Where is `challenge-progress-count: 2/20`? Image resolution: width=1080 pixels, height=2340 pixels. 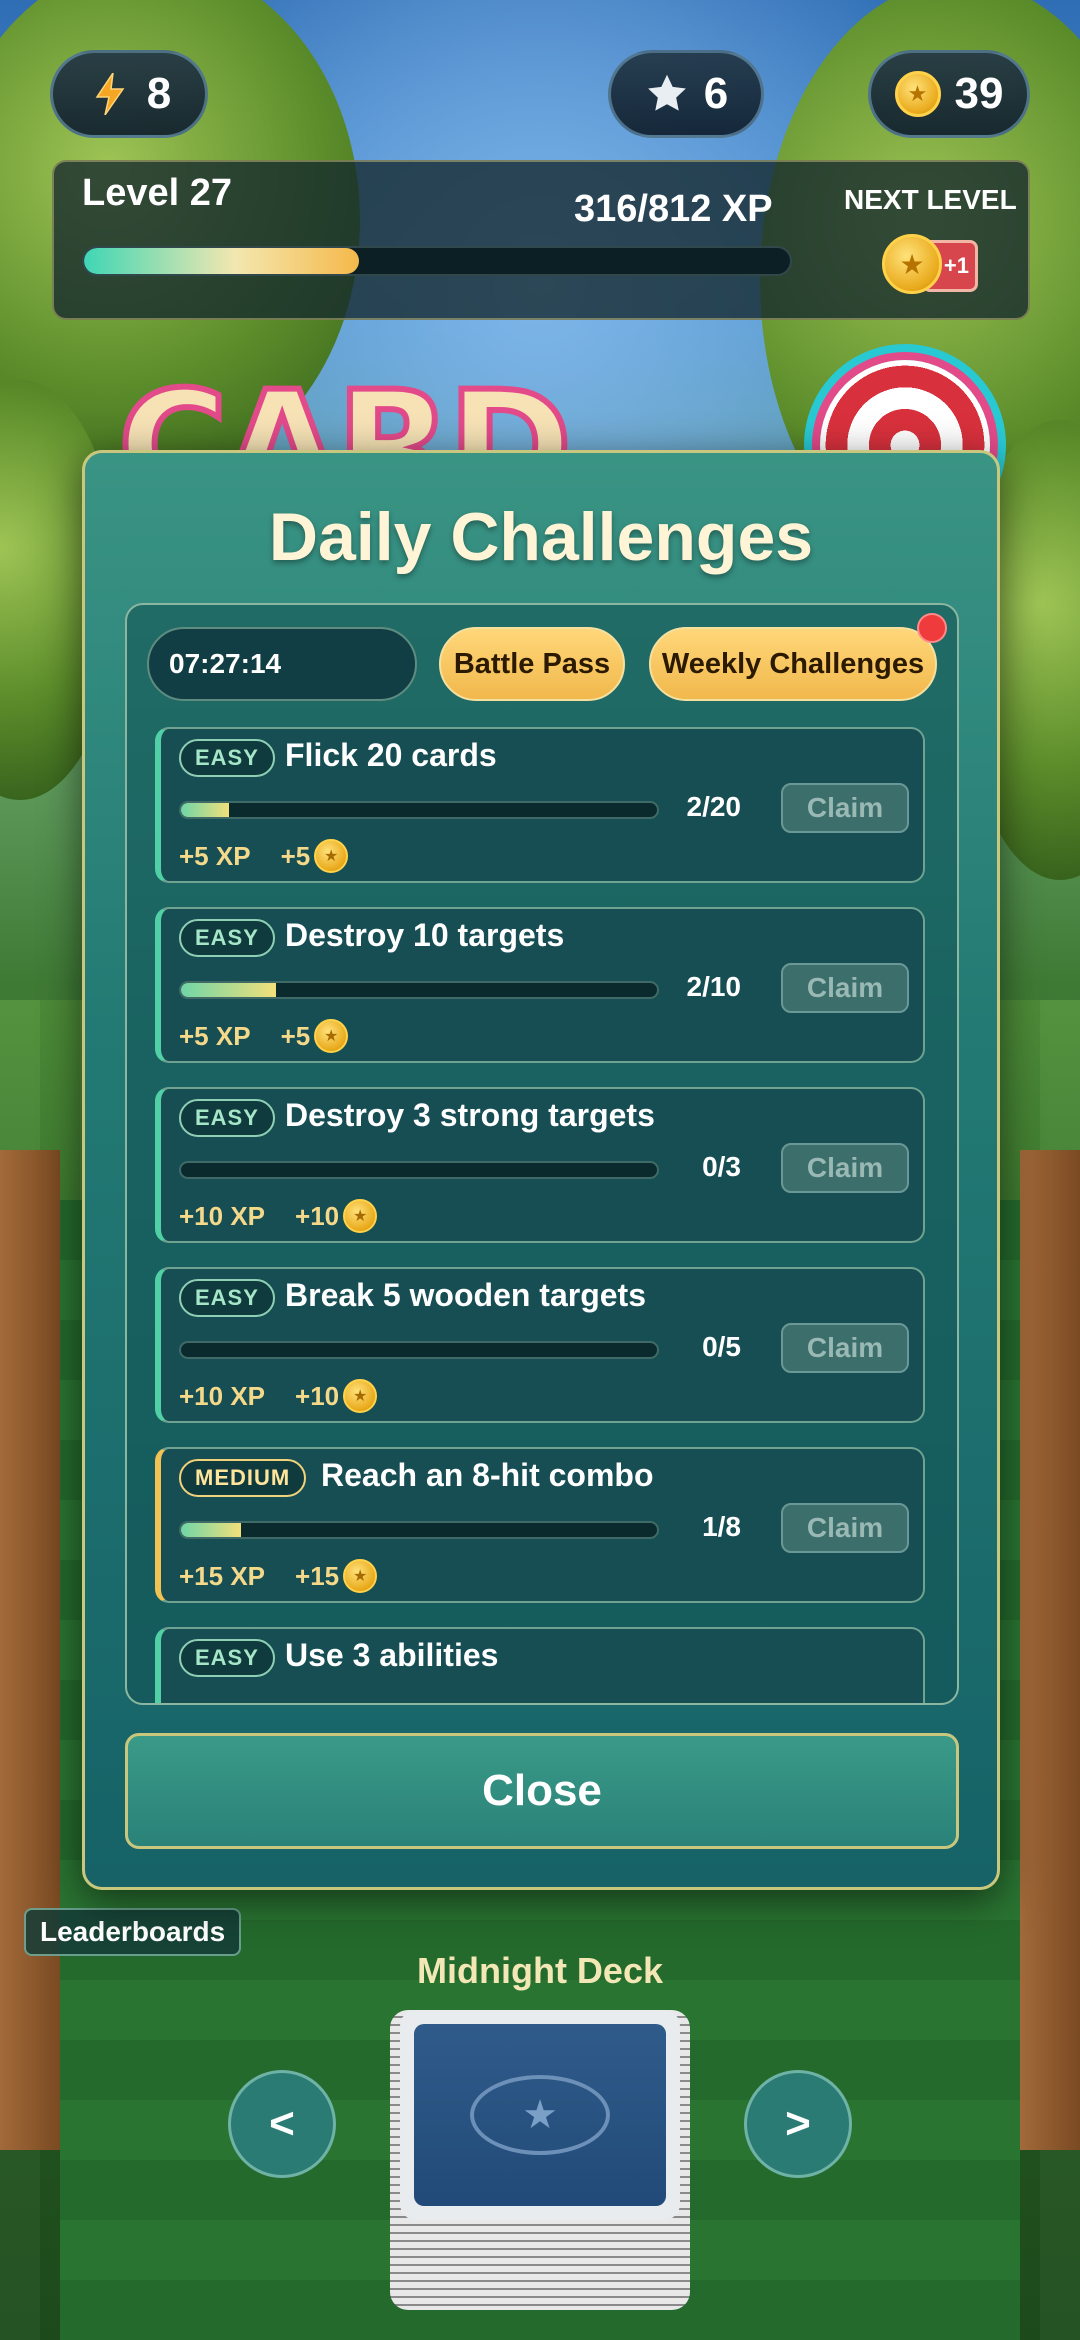 challenge-progress-count: 2/20 is located at coordinates (714, 806).